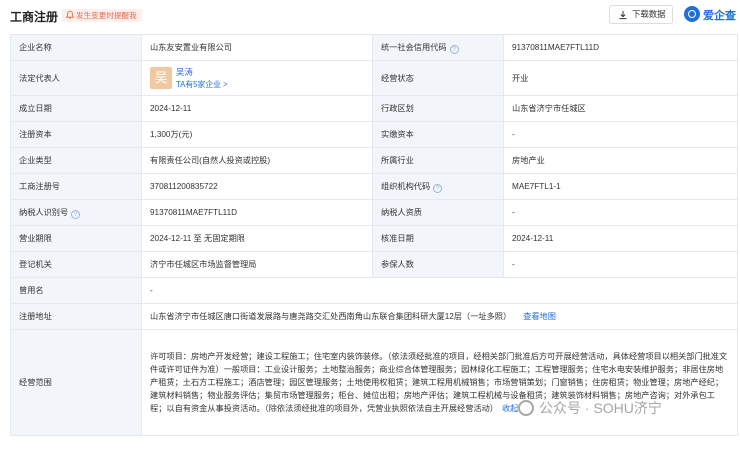 The width and height of the screenshot is (740, 458). I want to click on section-title: 工商注册, so click(34, 17).